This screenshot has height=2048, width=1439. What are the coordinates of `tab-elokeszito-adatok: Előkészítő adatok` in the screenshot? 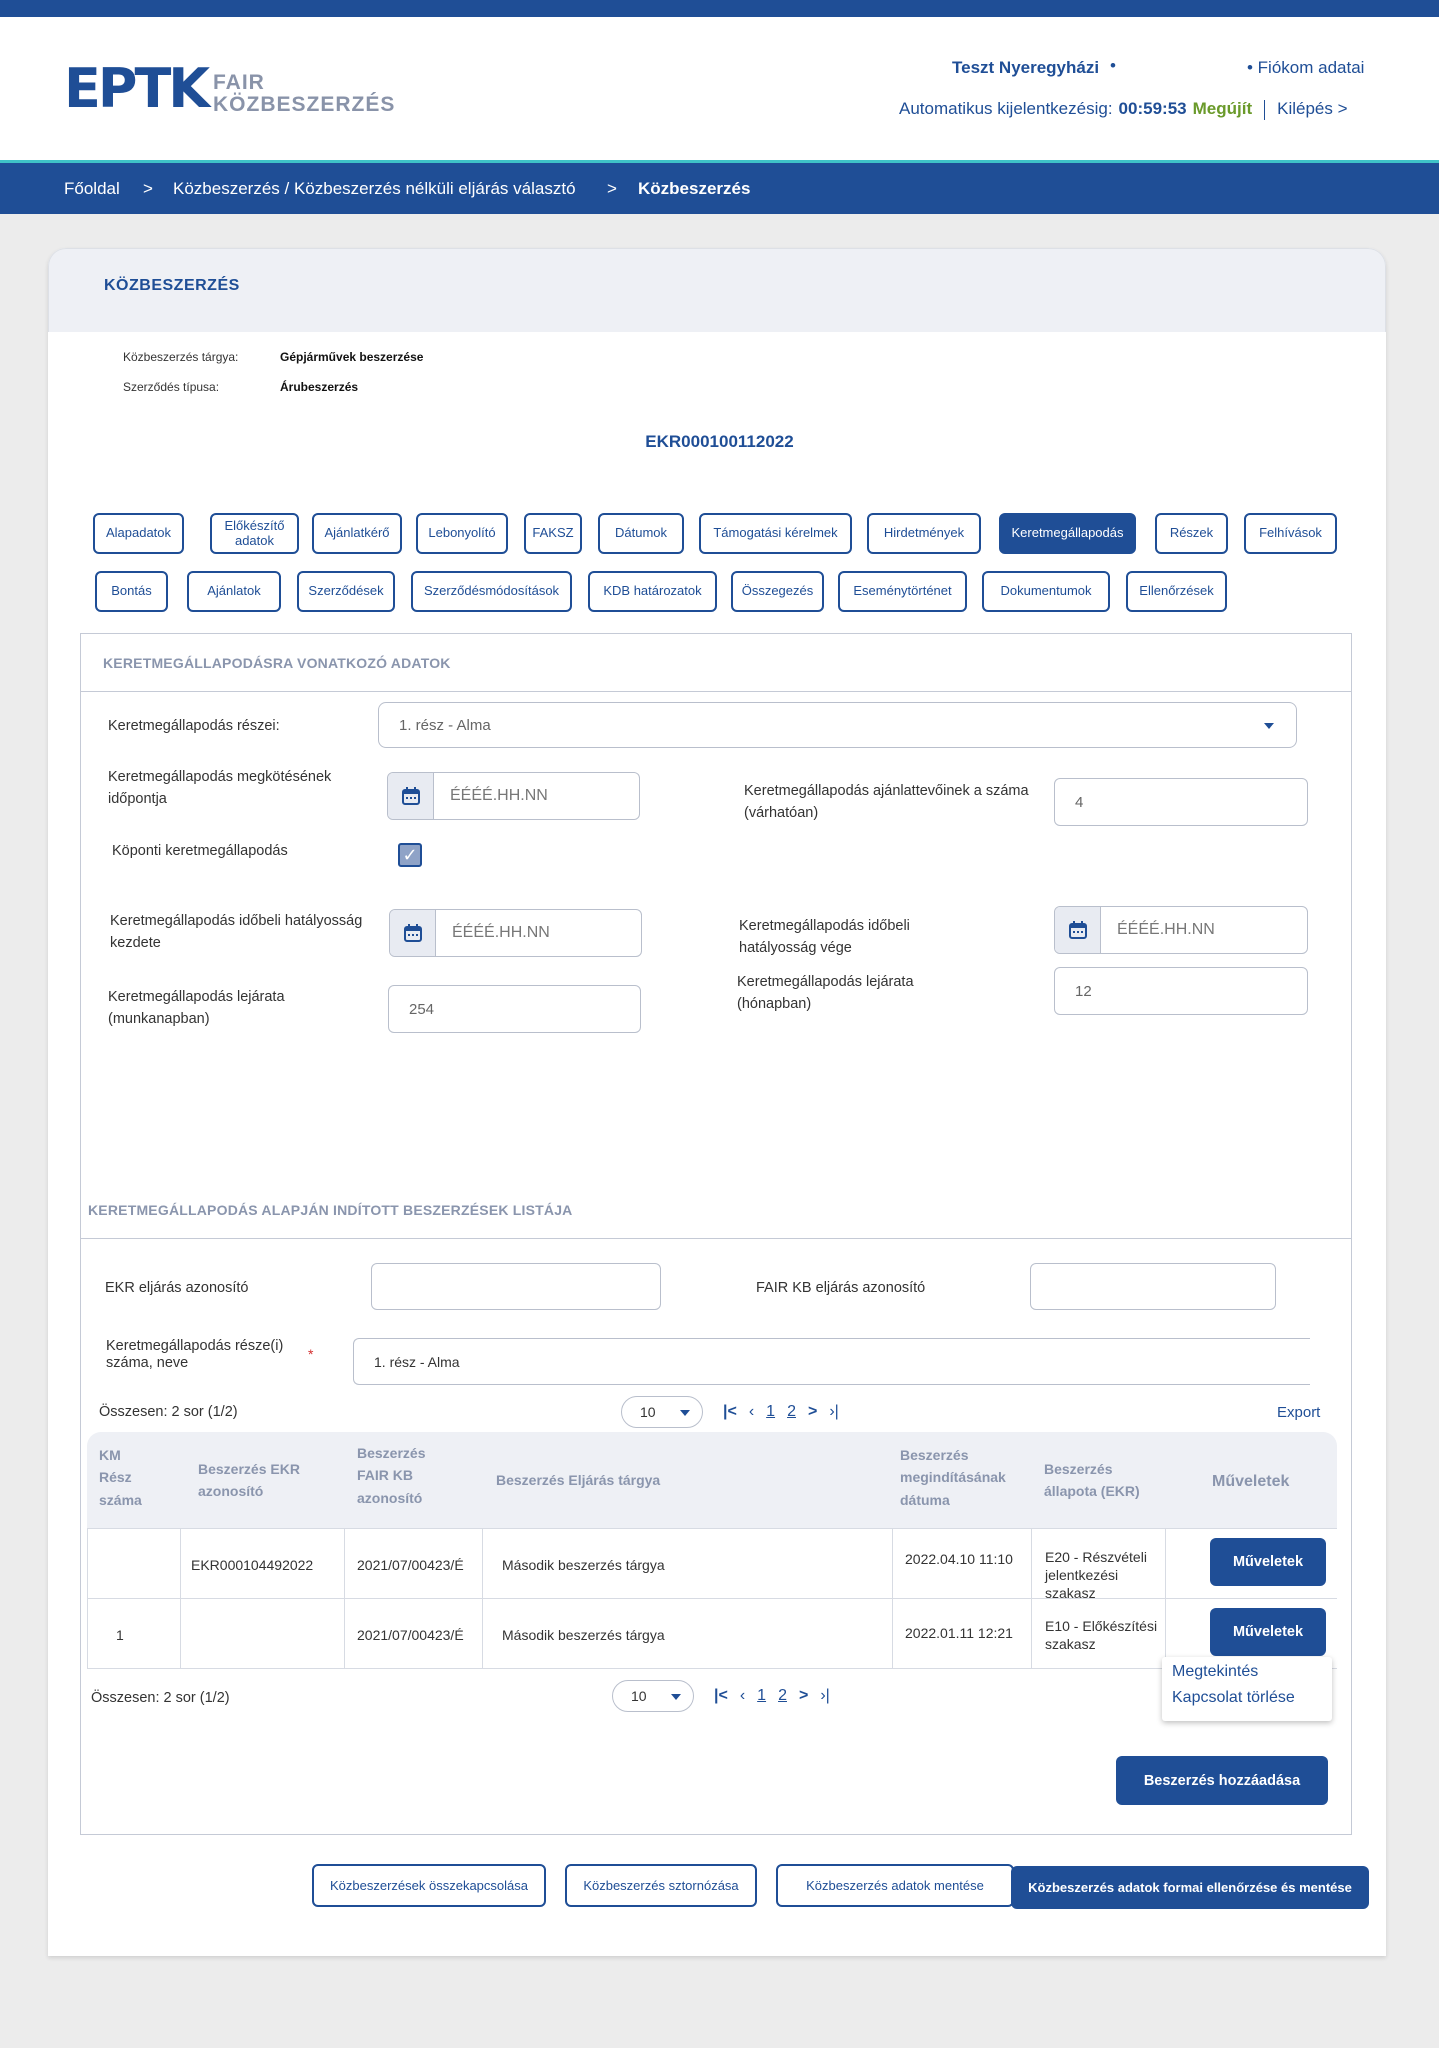 It's located at (254, 533).